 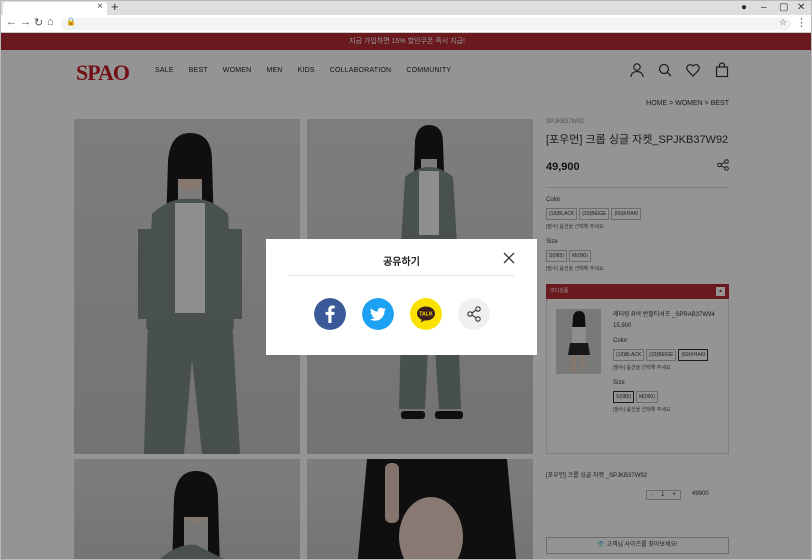 What do you see at coordinates (25, 22) in the screenshot?
I see `forward-icon: →` at bounding box center [25, 22].